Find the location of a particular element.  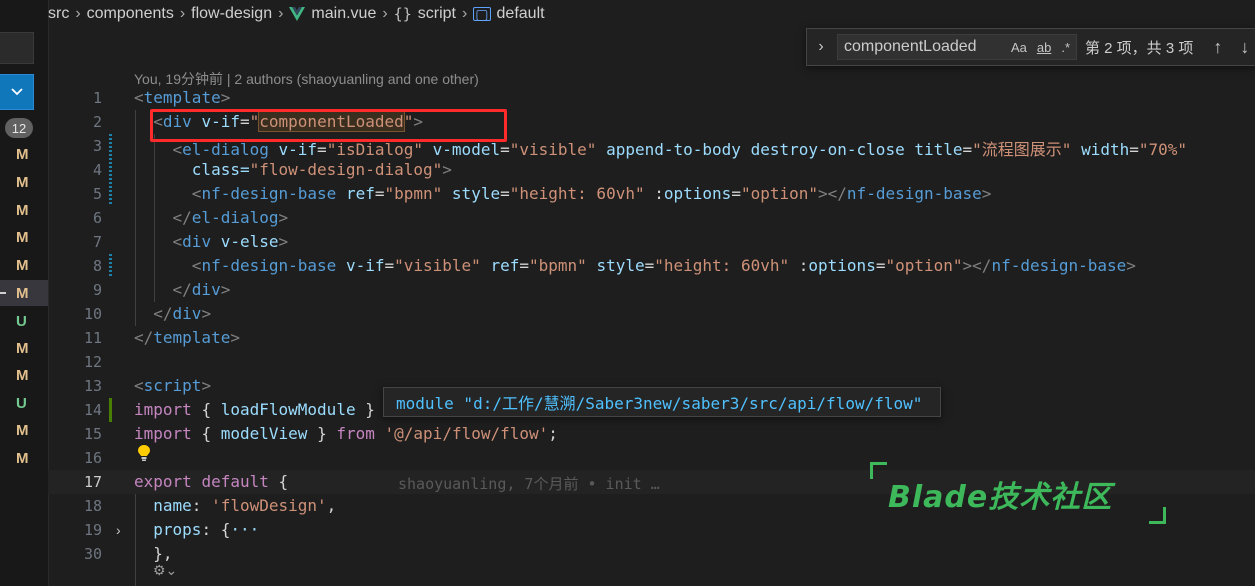

code-line: 6 </el-dialog> is located at coordinates (651, 218).